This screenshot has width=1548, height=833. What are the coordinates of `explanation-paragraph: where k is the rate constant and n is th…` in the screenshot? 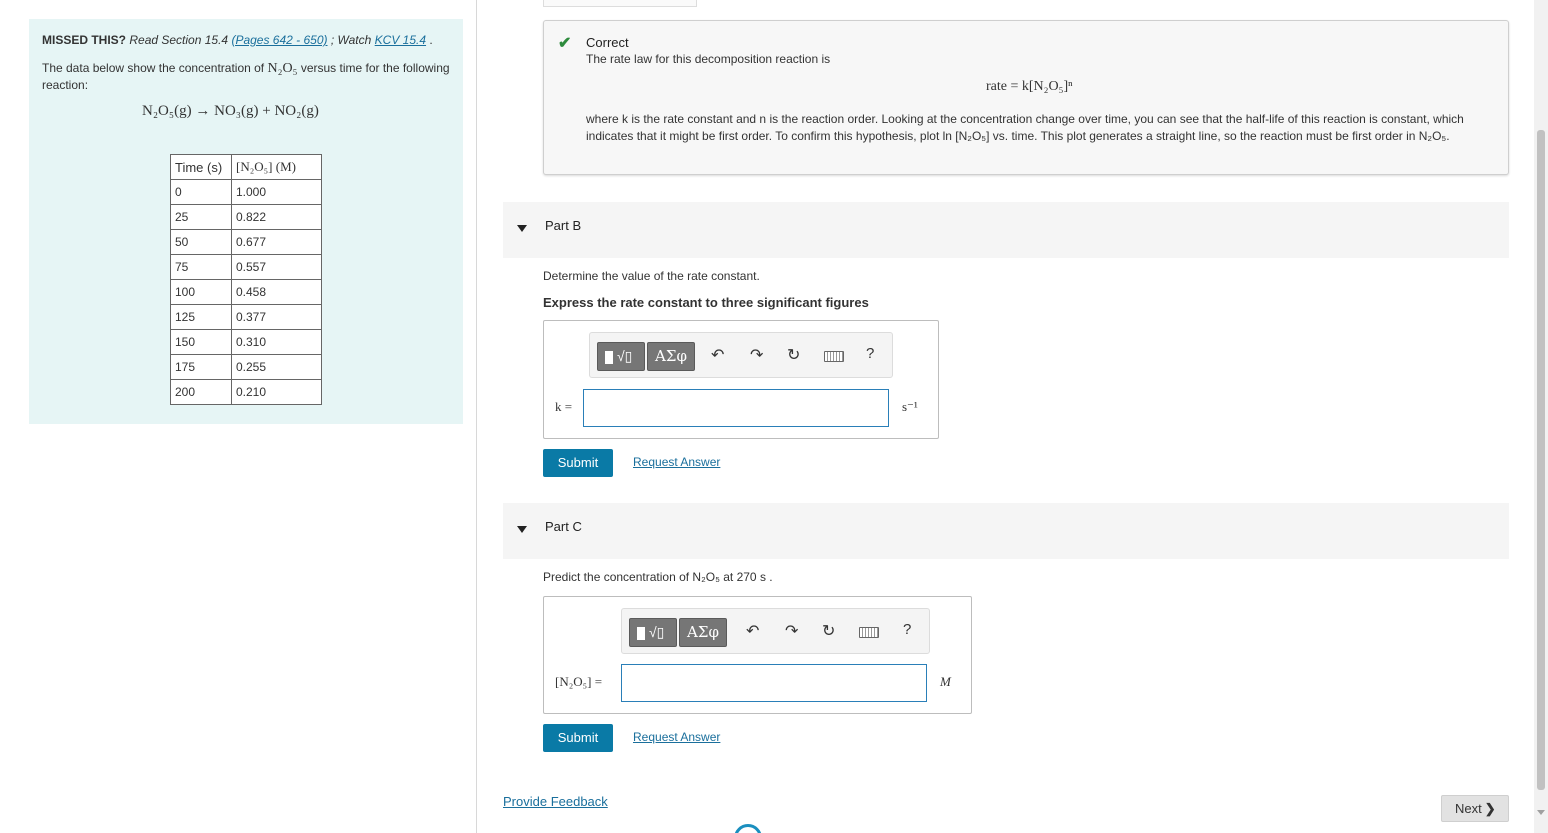 It's located at (1025, 127).